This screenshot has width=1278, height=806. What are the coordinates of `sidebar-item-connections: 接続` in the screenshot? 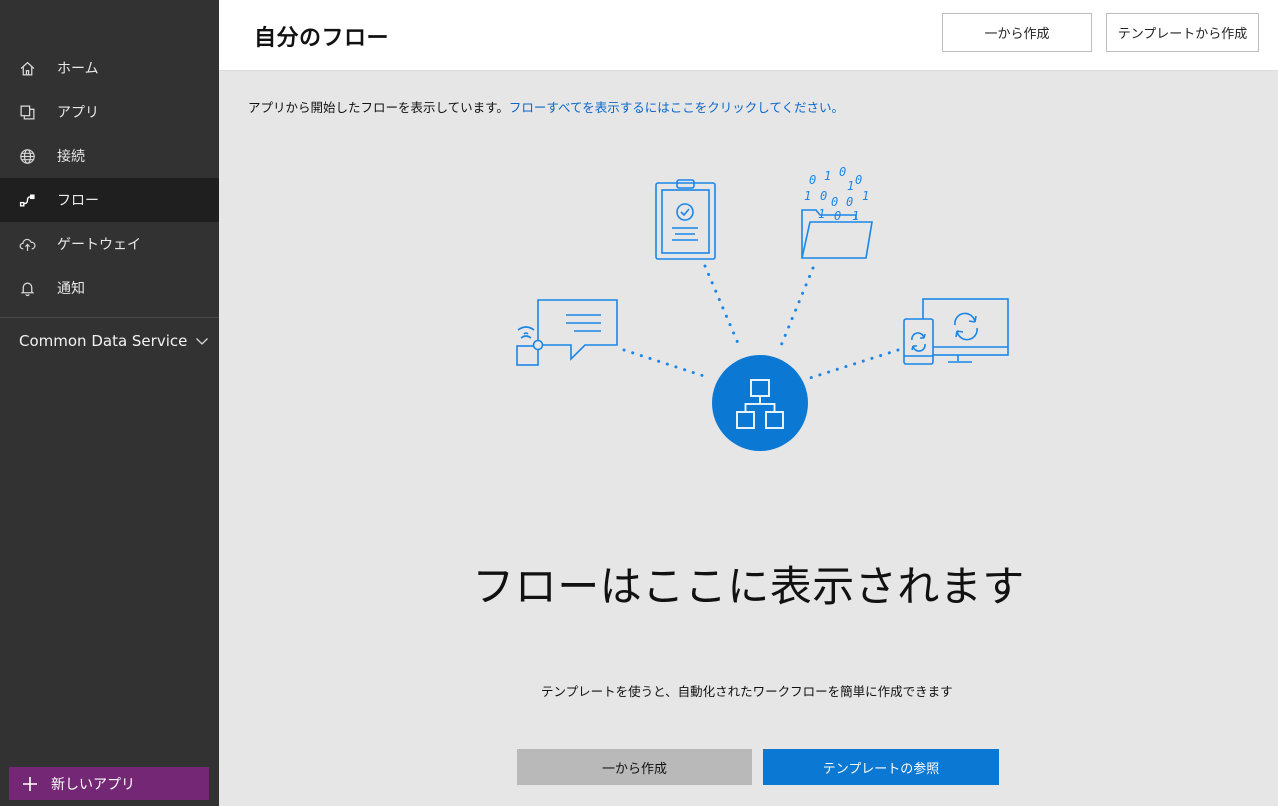 It's located at (109, 156).